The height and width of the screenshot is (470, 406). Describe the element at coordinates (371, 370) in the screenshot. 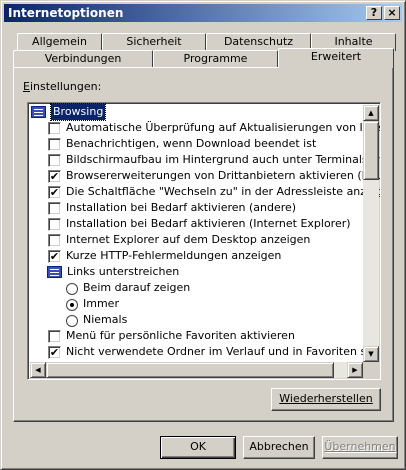

I see `scrollbar-corner` at that location.